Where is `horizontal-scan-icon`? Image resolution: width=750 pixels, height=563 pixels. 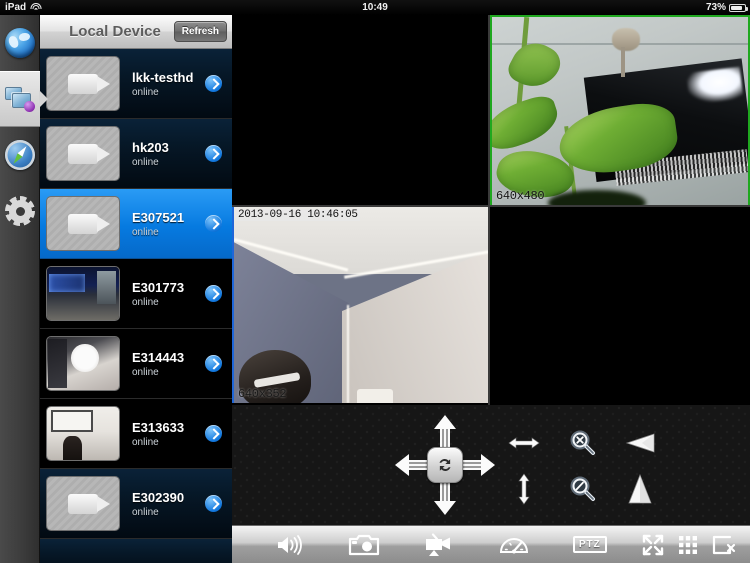
horizontal-scan-icon is located at coordinates (524, 443).